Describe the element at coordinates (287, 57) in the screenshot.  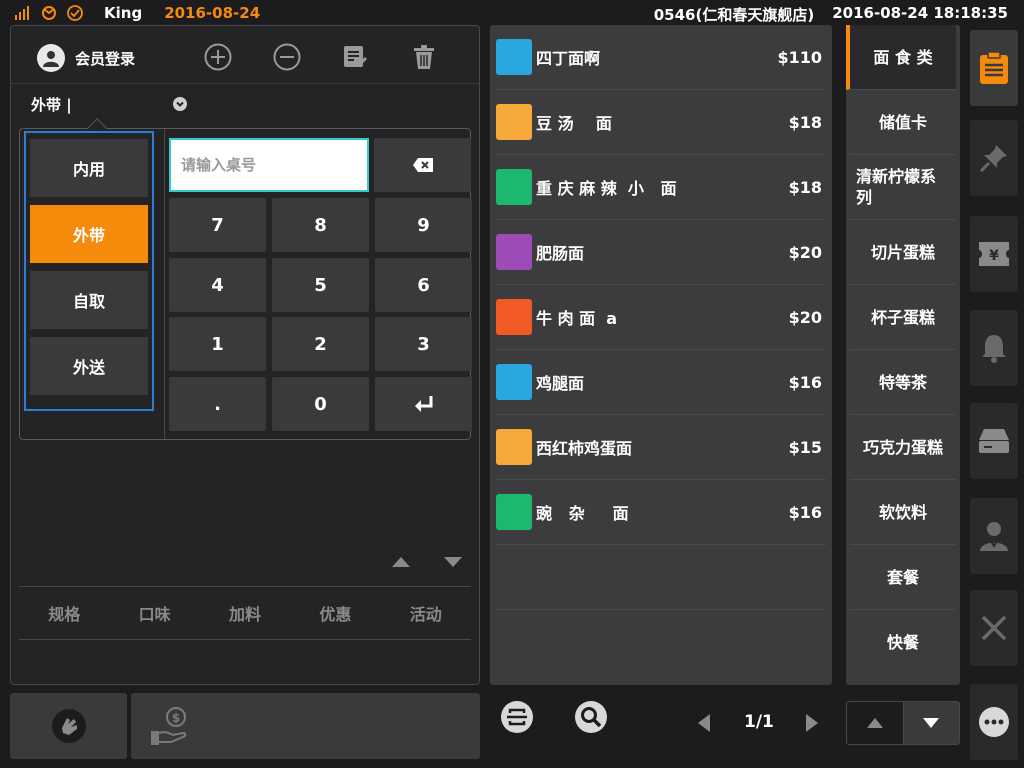
I see `remove-button` at that location.